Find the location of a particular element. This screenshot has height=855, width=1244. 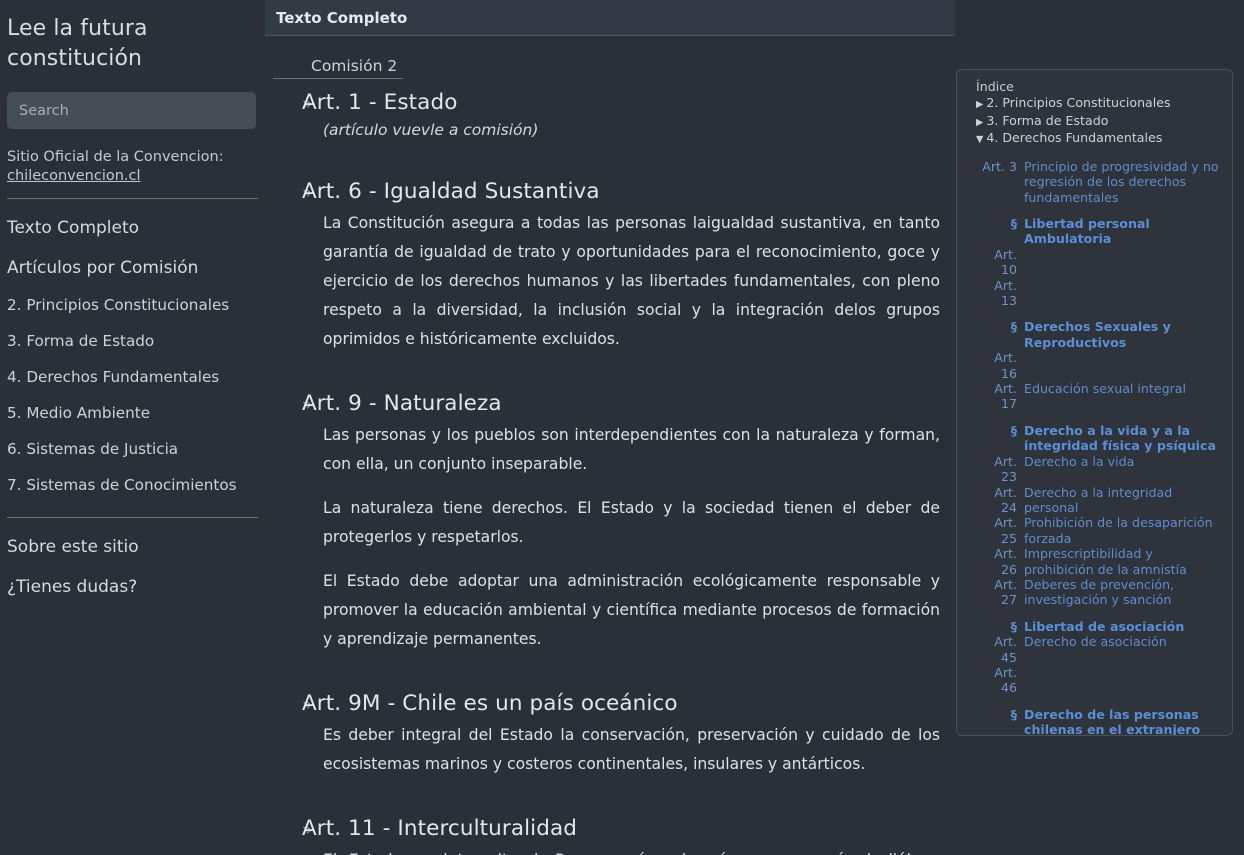

index-article-number: Art. 23 is located at coordinates (1005, 469).